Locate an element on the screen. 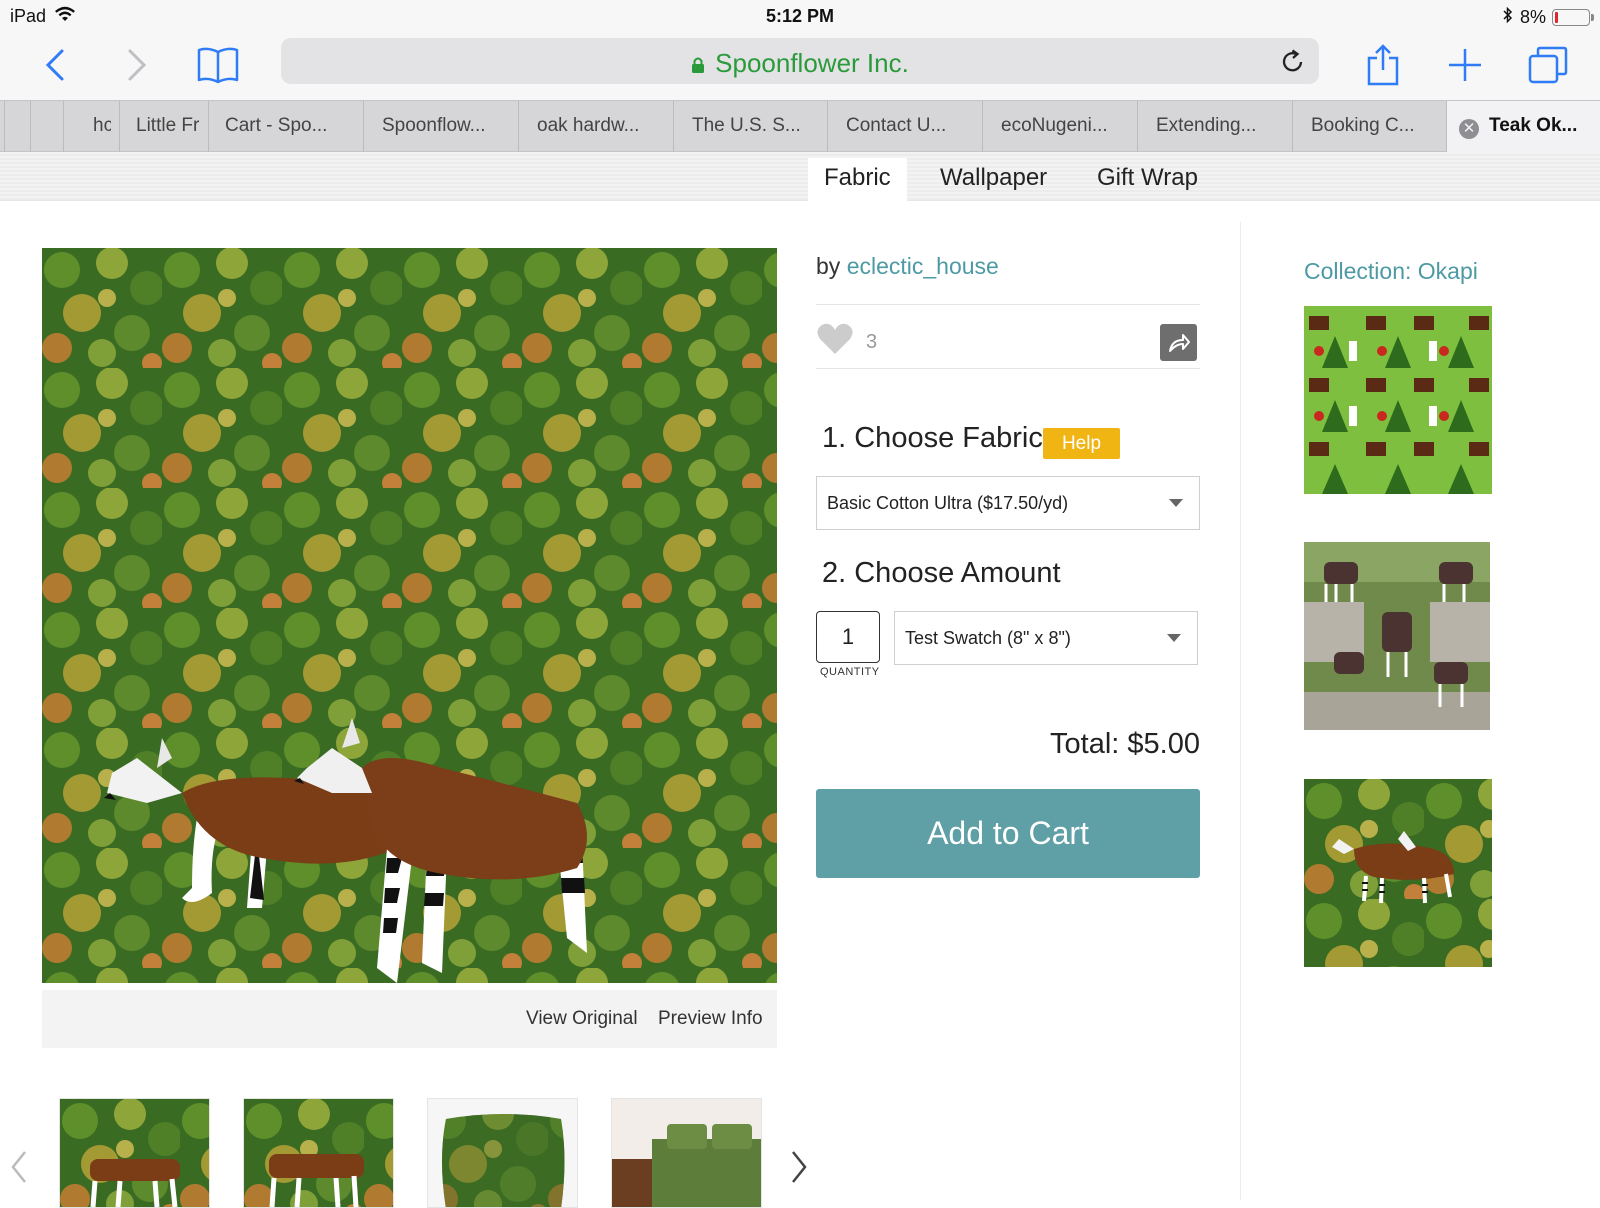 The image size is (1600, 1208). image-footer: View Original Preview Info is located at coordinates (409, 1019).